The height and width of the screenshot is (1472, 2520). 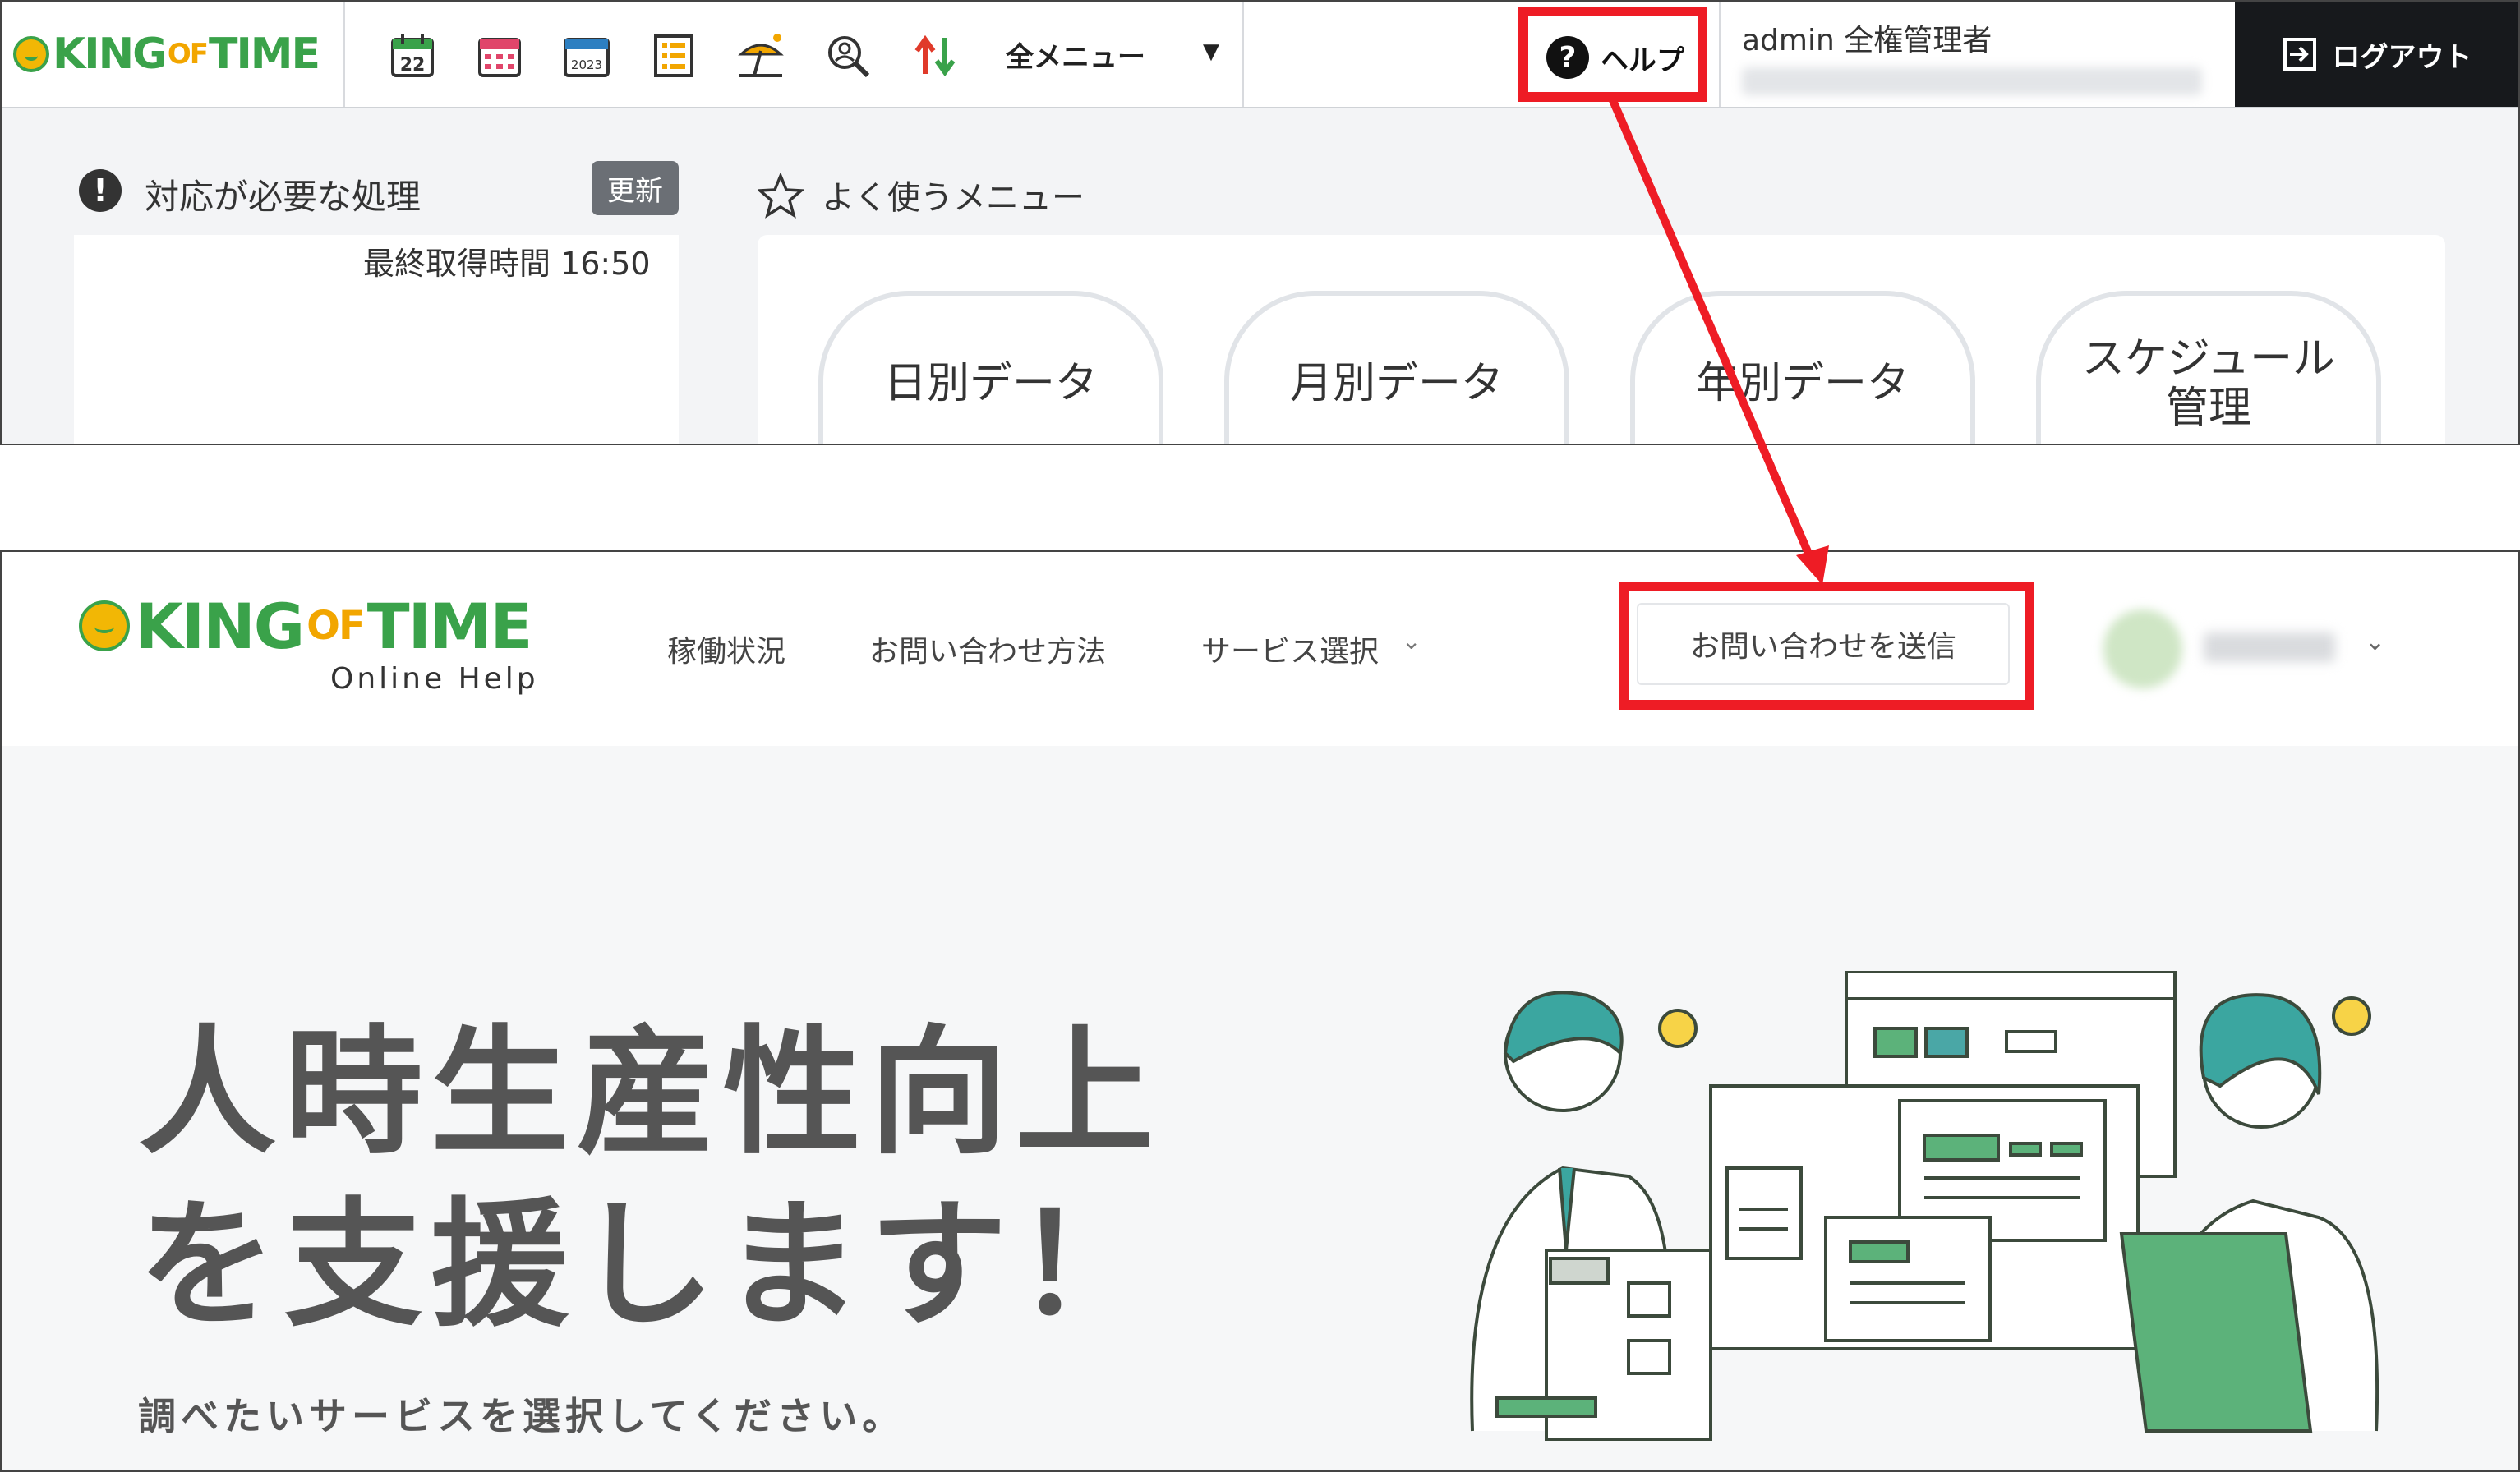 I want to click on search-person-icon, so click(x=848, y=56).